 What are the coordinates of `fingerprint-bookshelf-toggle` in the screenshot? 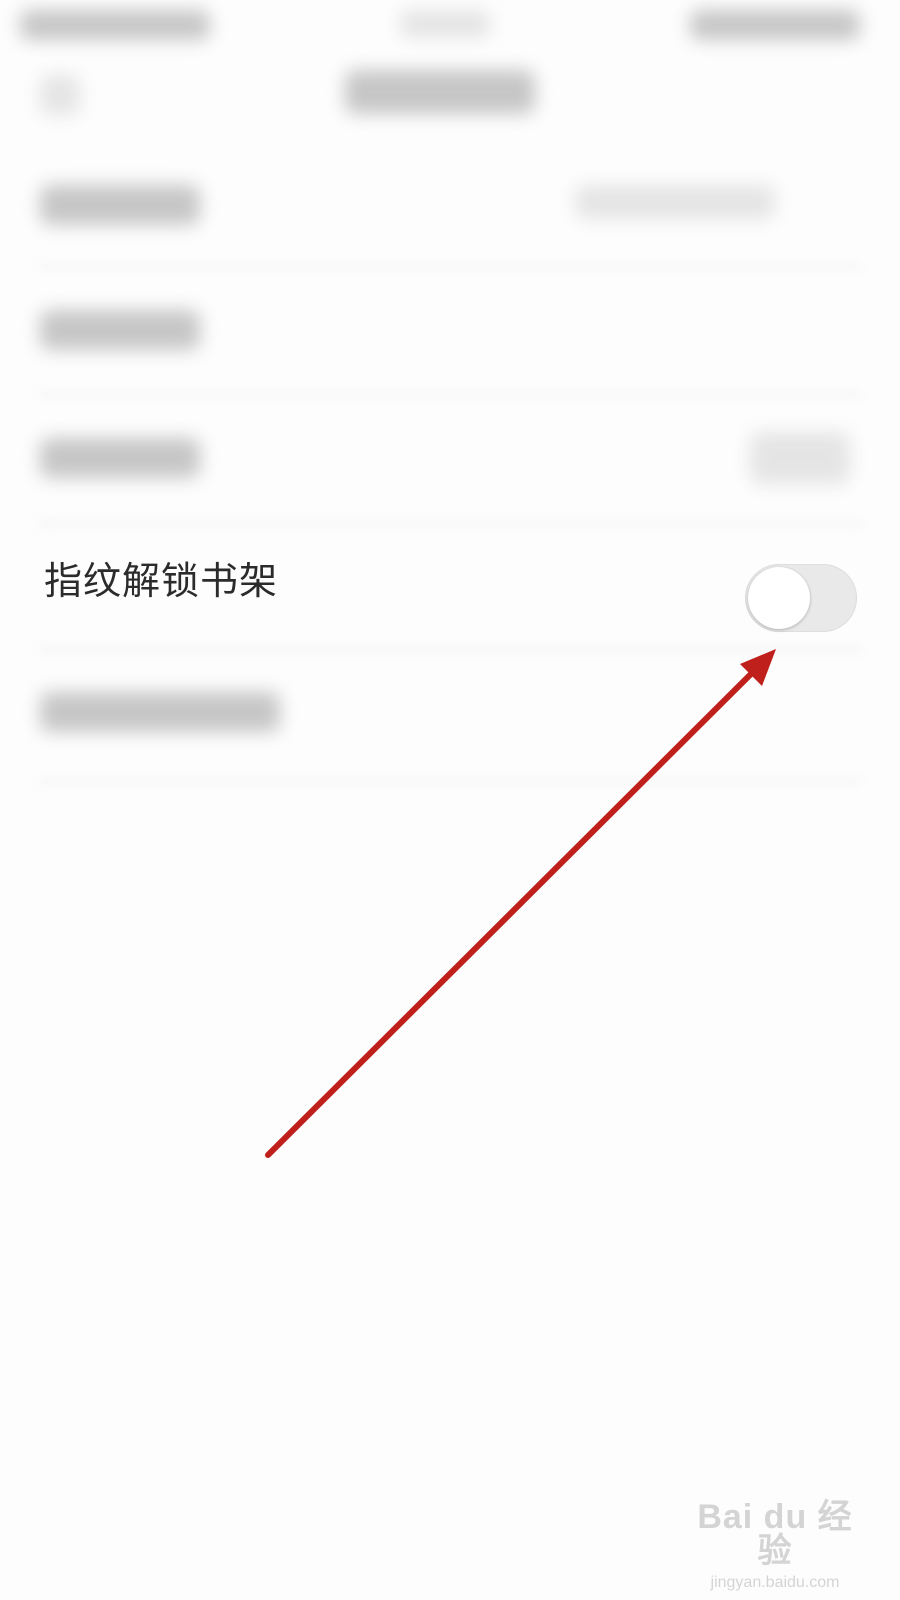 It's located at (801, 598).